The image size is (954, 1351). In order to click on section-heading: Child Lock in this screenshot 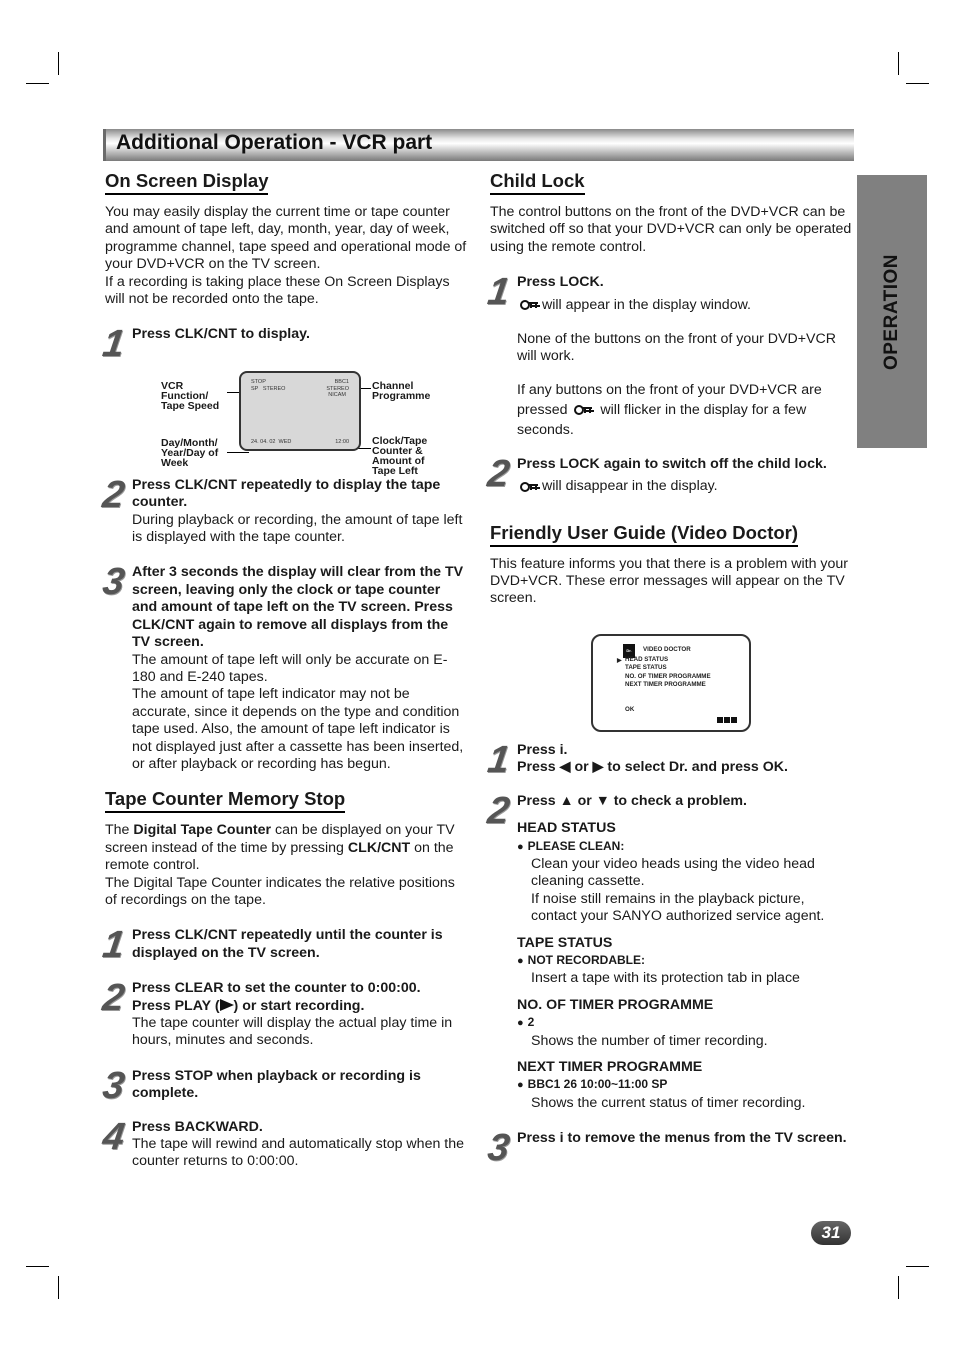, I will do `click(537, 182)`.